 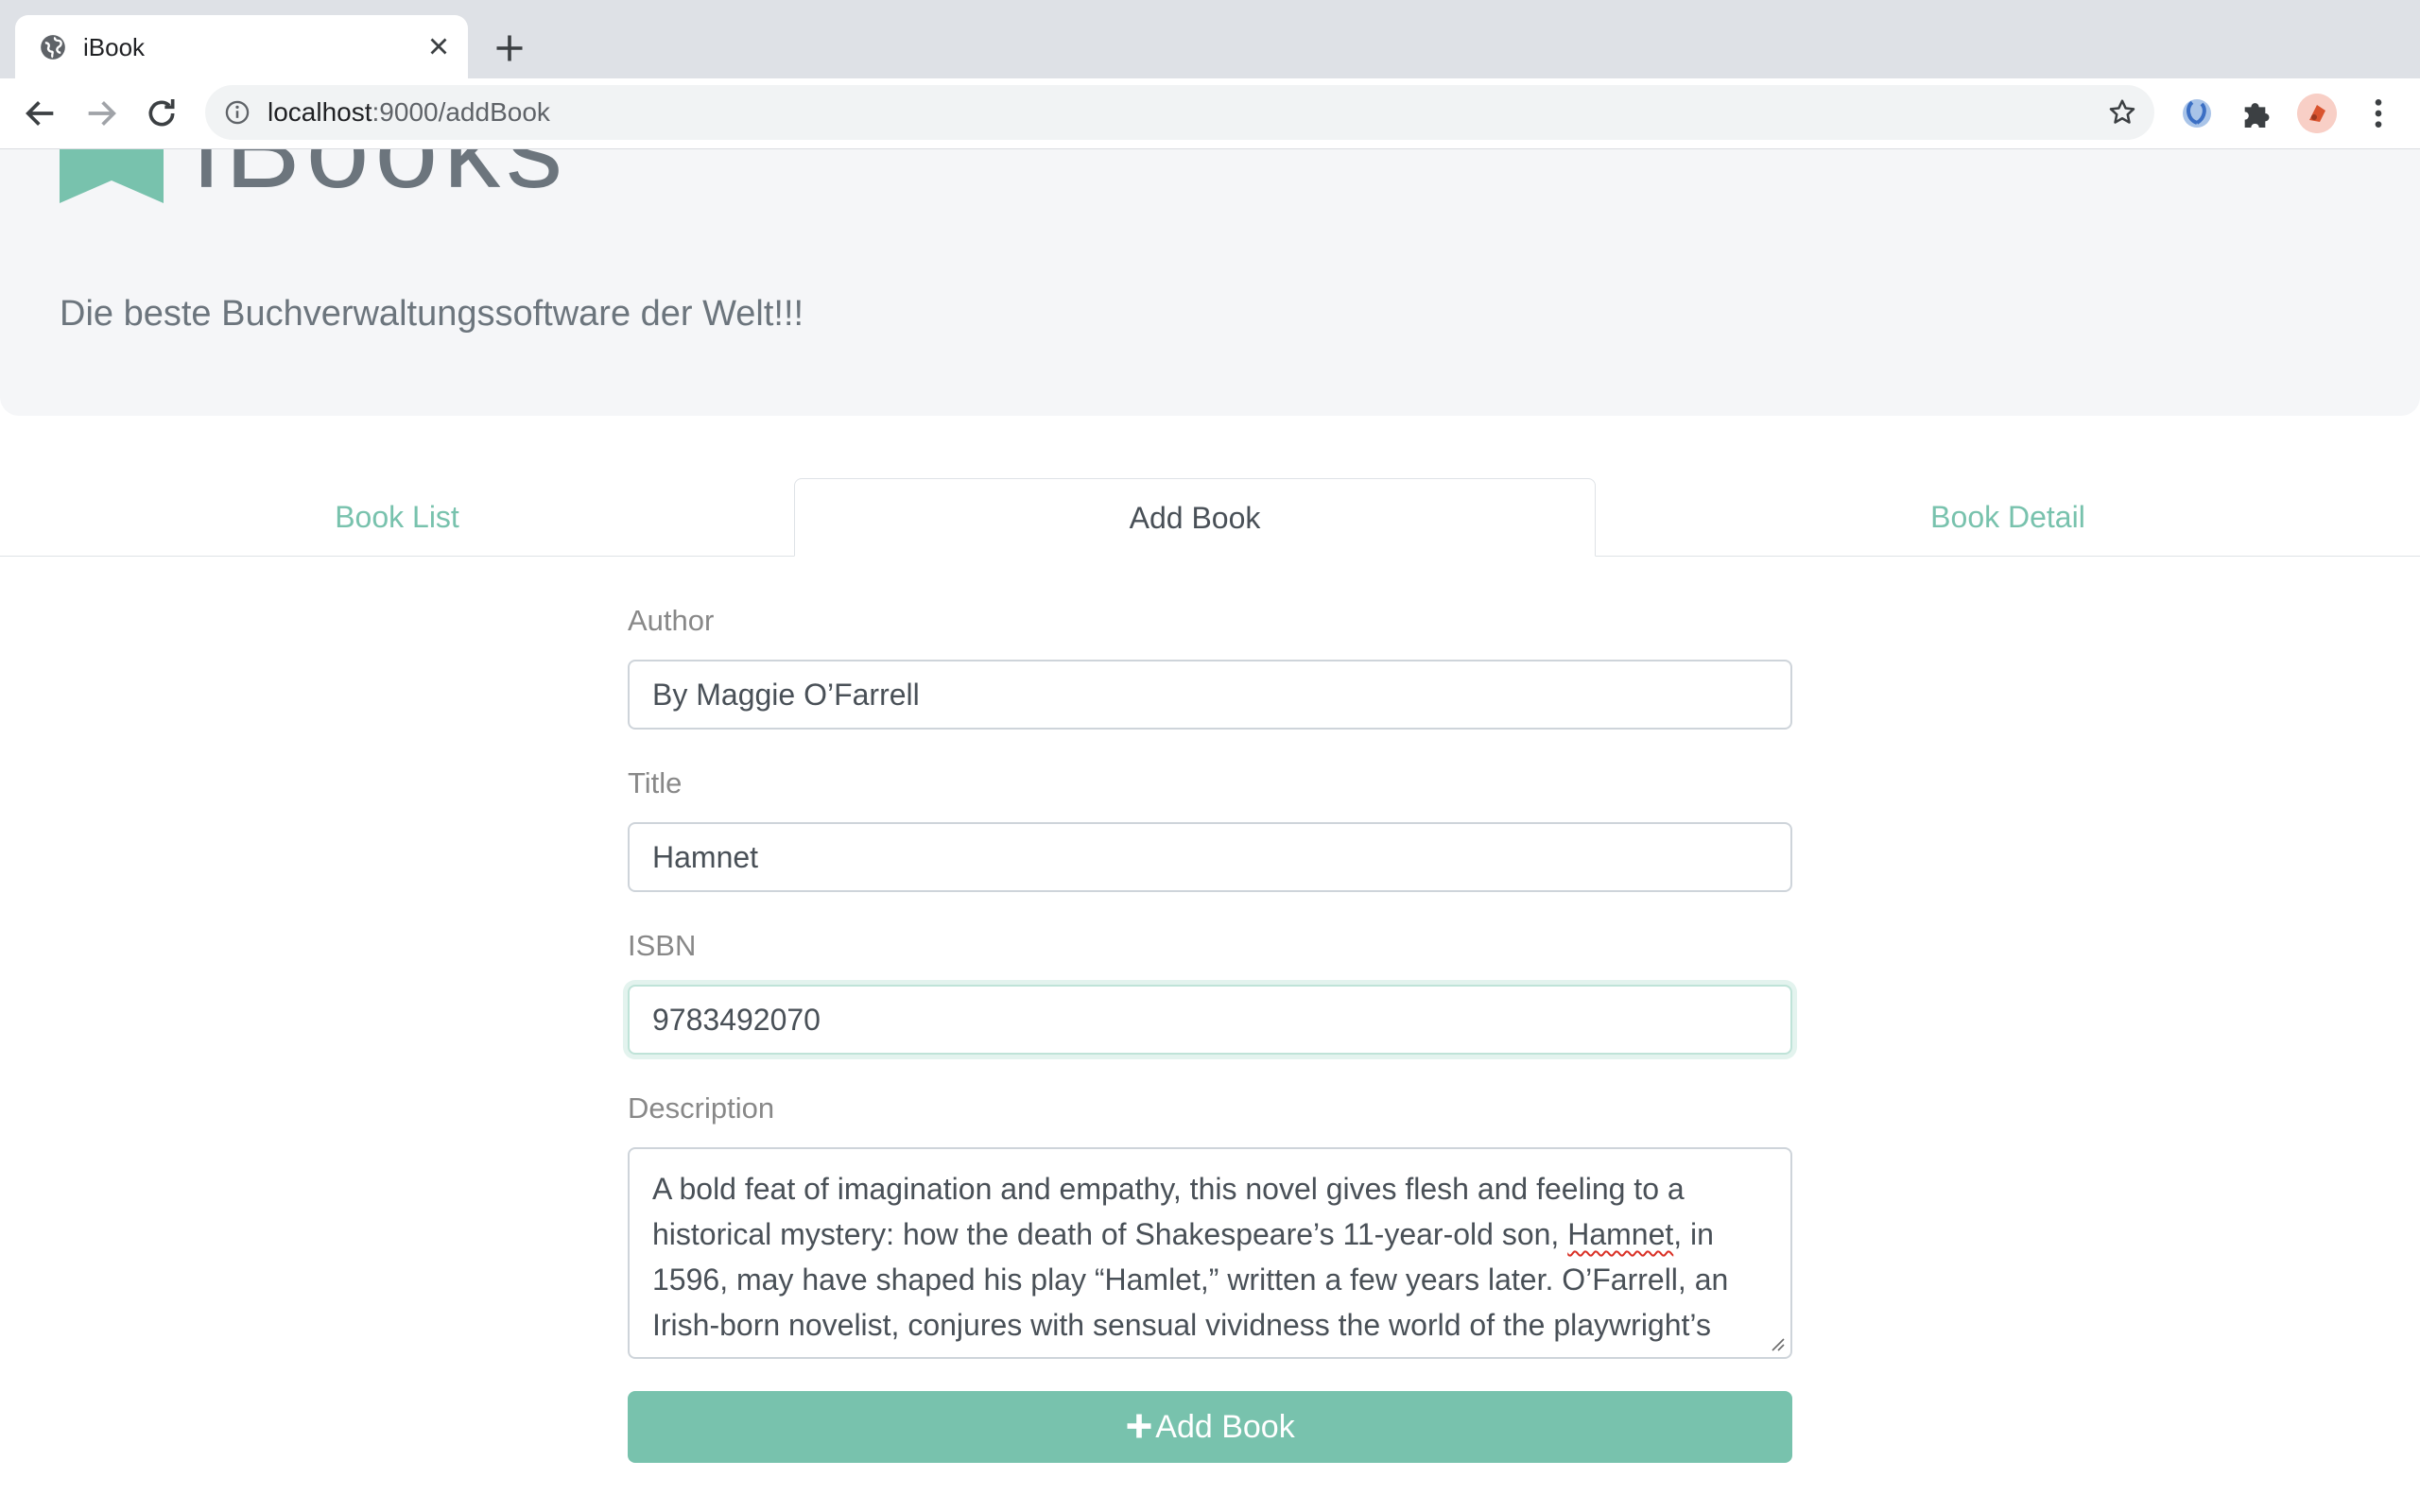 I want to click on url-host: localhost, so click(x=320, y=112).